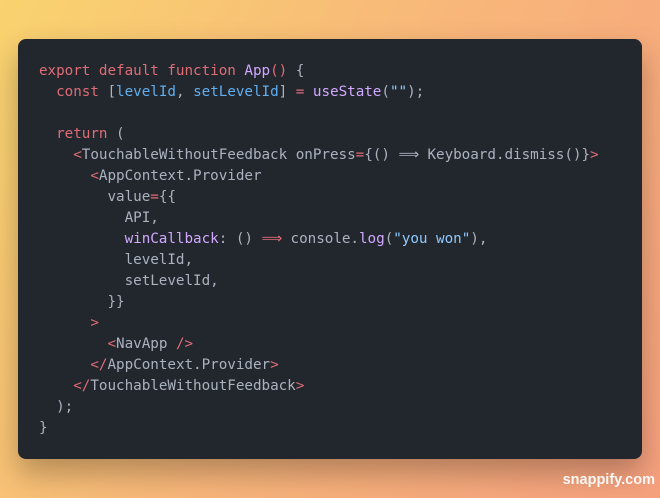 This screenshot has height=498, width=660. Describe the element at coordinates (257, 71) in the screenshot. I see `code-token: App` at that location.